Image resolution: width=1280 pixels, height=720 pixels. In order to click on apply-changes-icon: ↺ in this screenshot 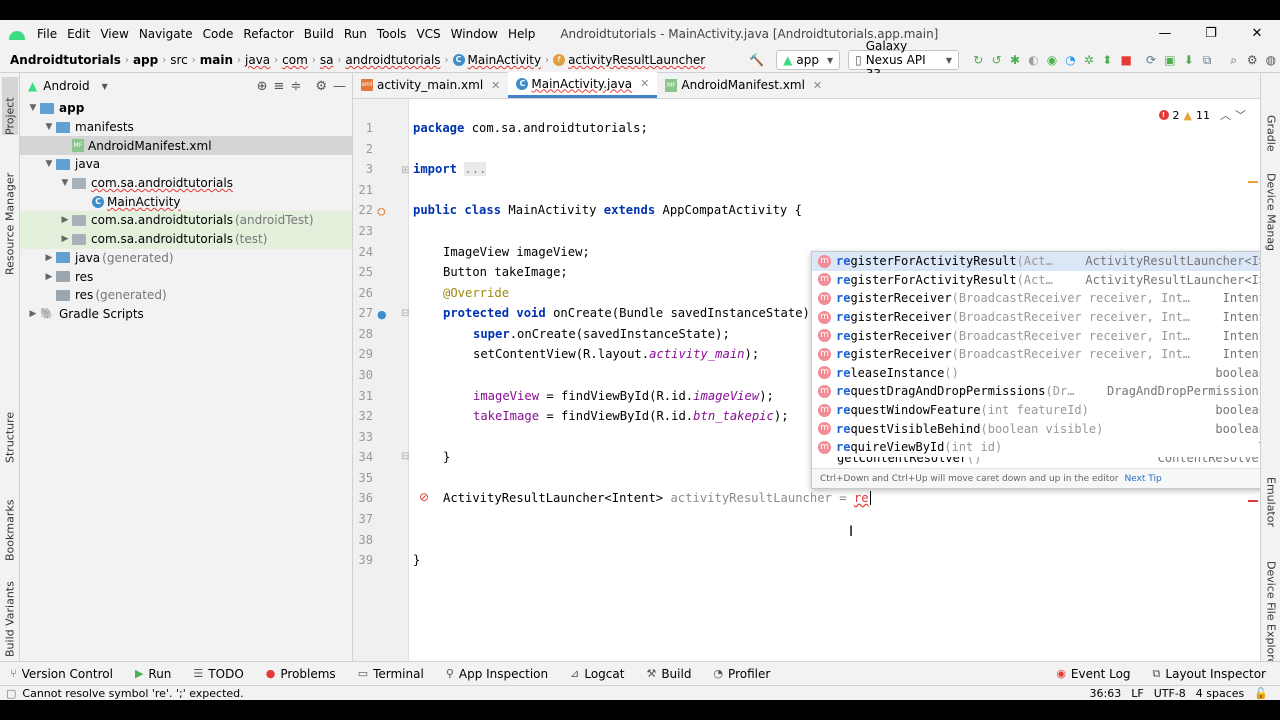, I will do `click(996, 60)`.